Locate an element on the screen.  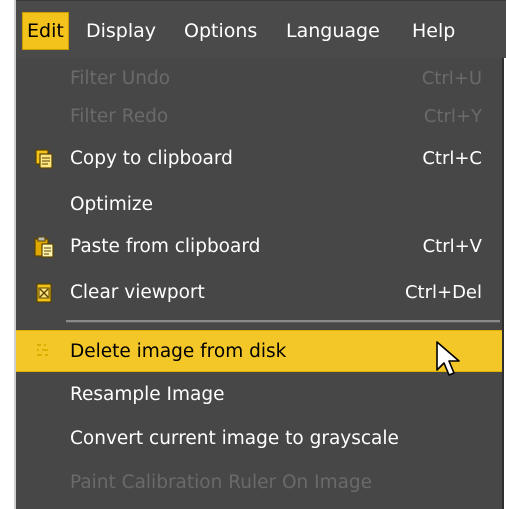
menu-item-label: Delete image from disk is located at coordinates (178, 351).